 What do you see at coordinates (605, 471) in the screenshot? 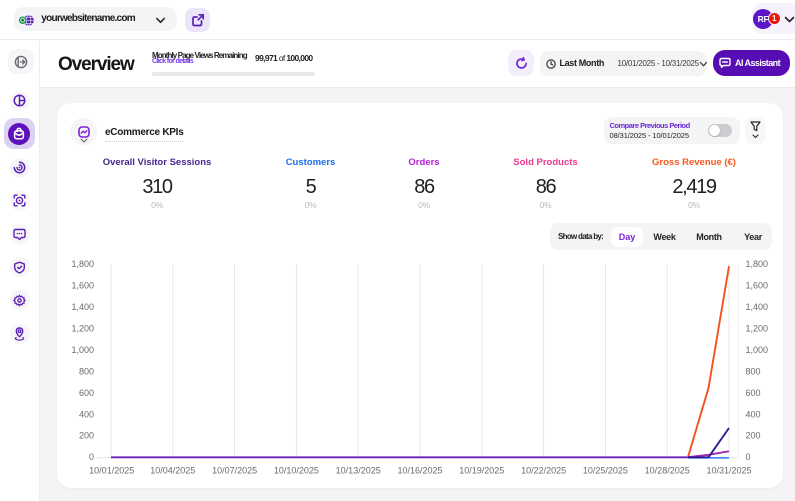
I see `svg-text: 10/25/2025` at bounding box center [605, 471].